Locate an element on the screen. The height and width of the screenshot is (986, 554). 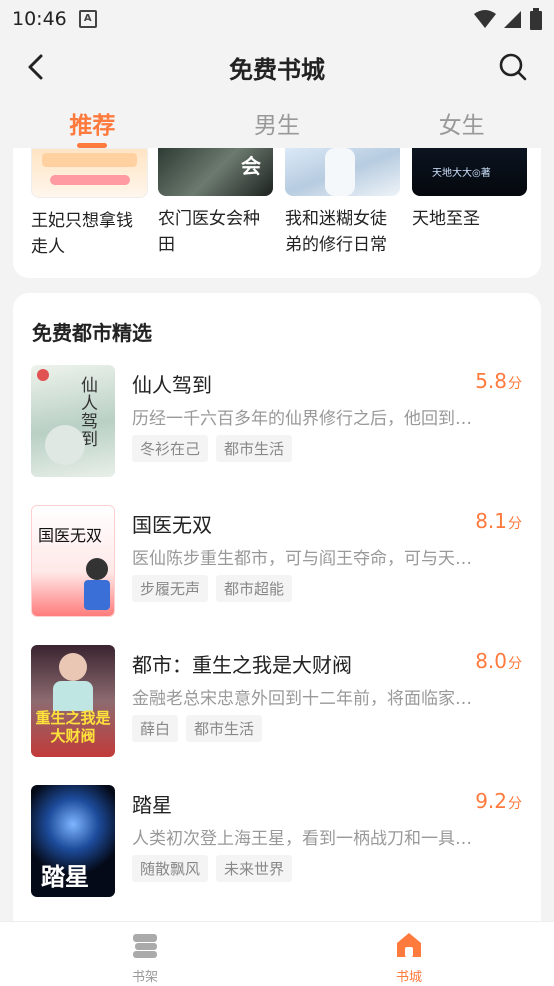
page-title: 免费书城 is located at coordinates (277, 69).